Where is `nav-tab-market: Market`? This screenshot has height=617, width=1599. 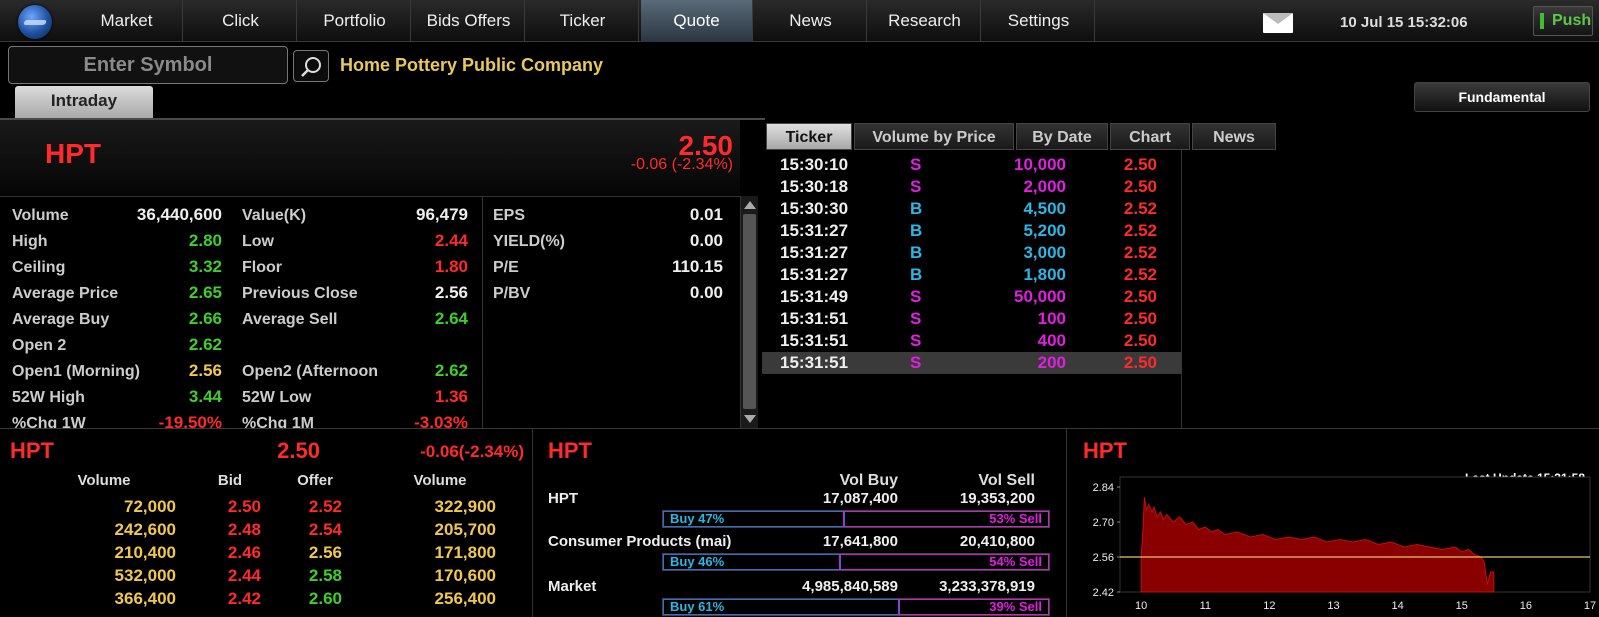
nav-tab-market: Market is located at coordinates (127, 21).